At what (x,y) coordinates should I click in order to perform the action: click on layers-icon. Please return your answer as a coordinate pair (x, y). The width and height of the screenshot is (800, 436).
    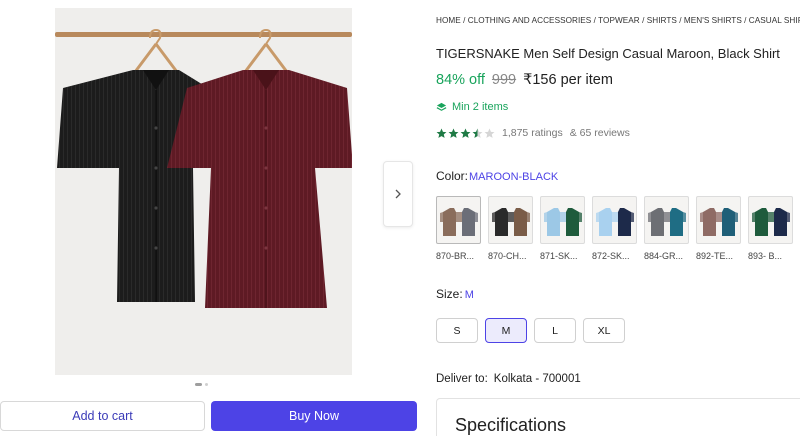
    Looking at the image, I should click on (441, 106).